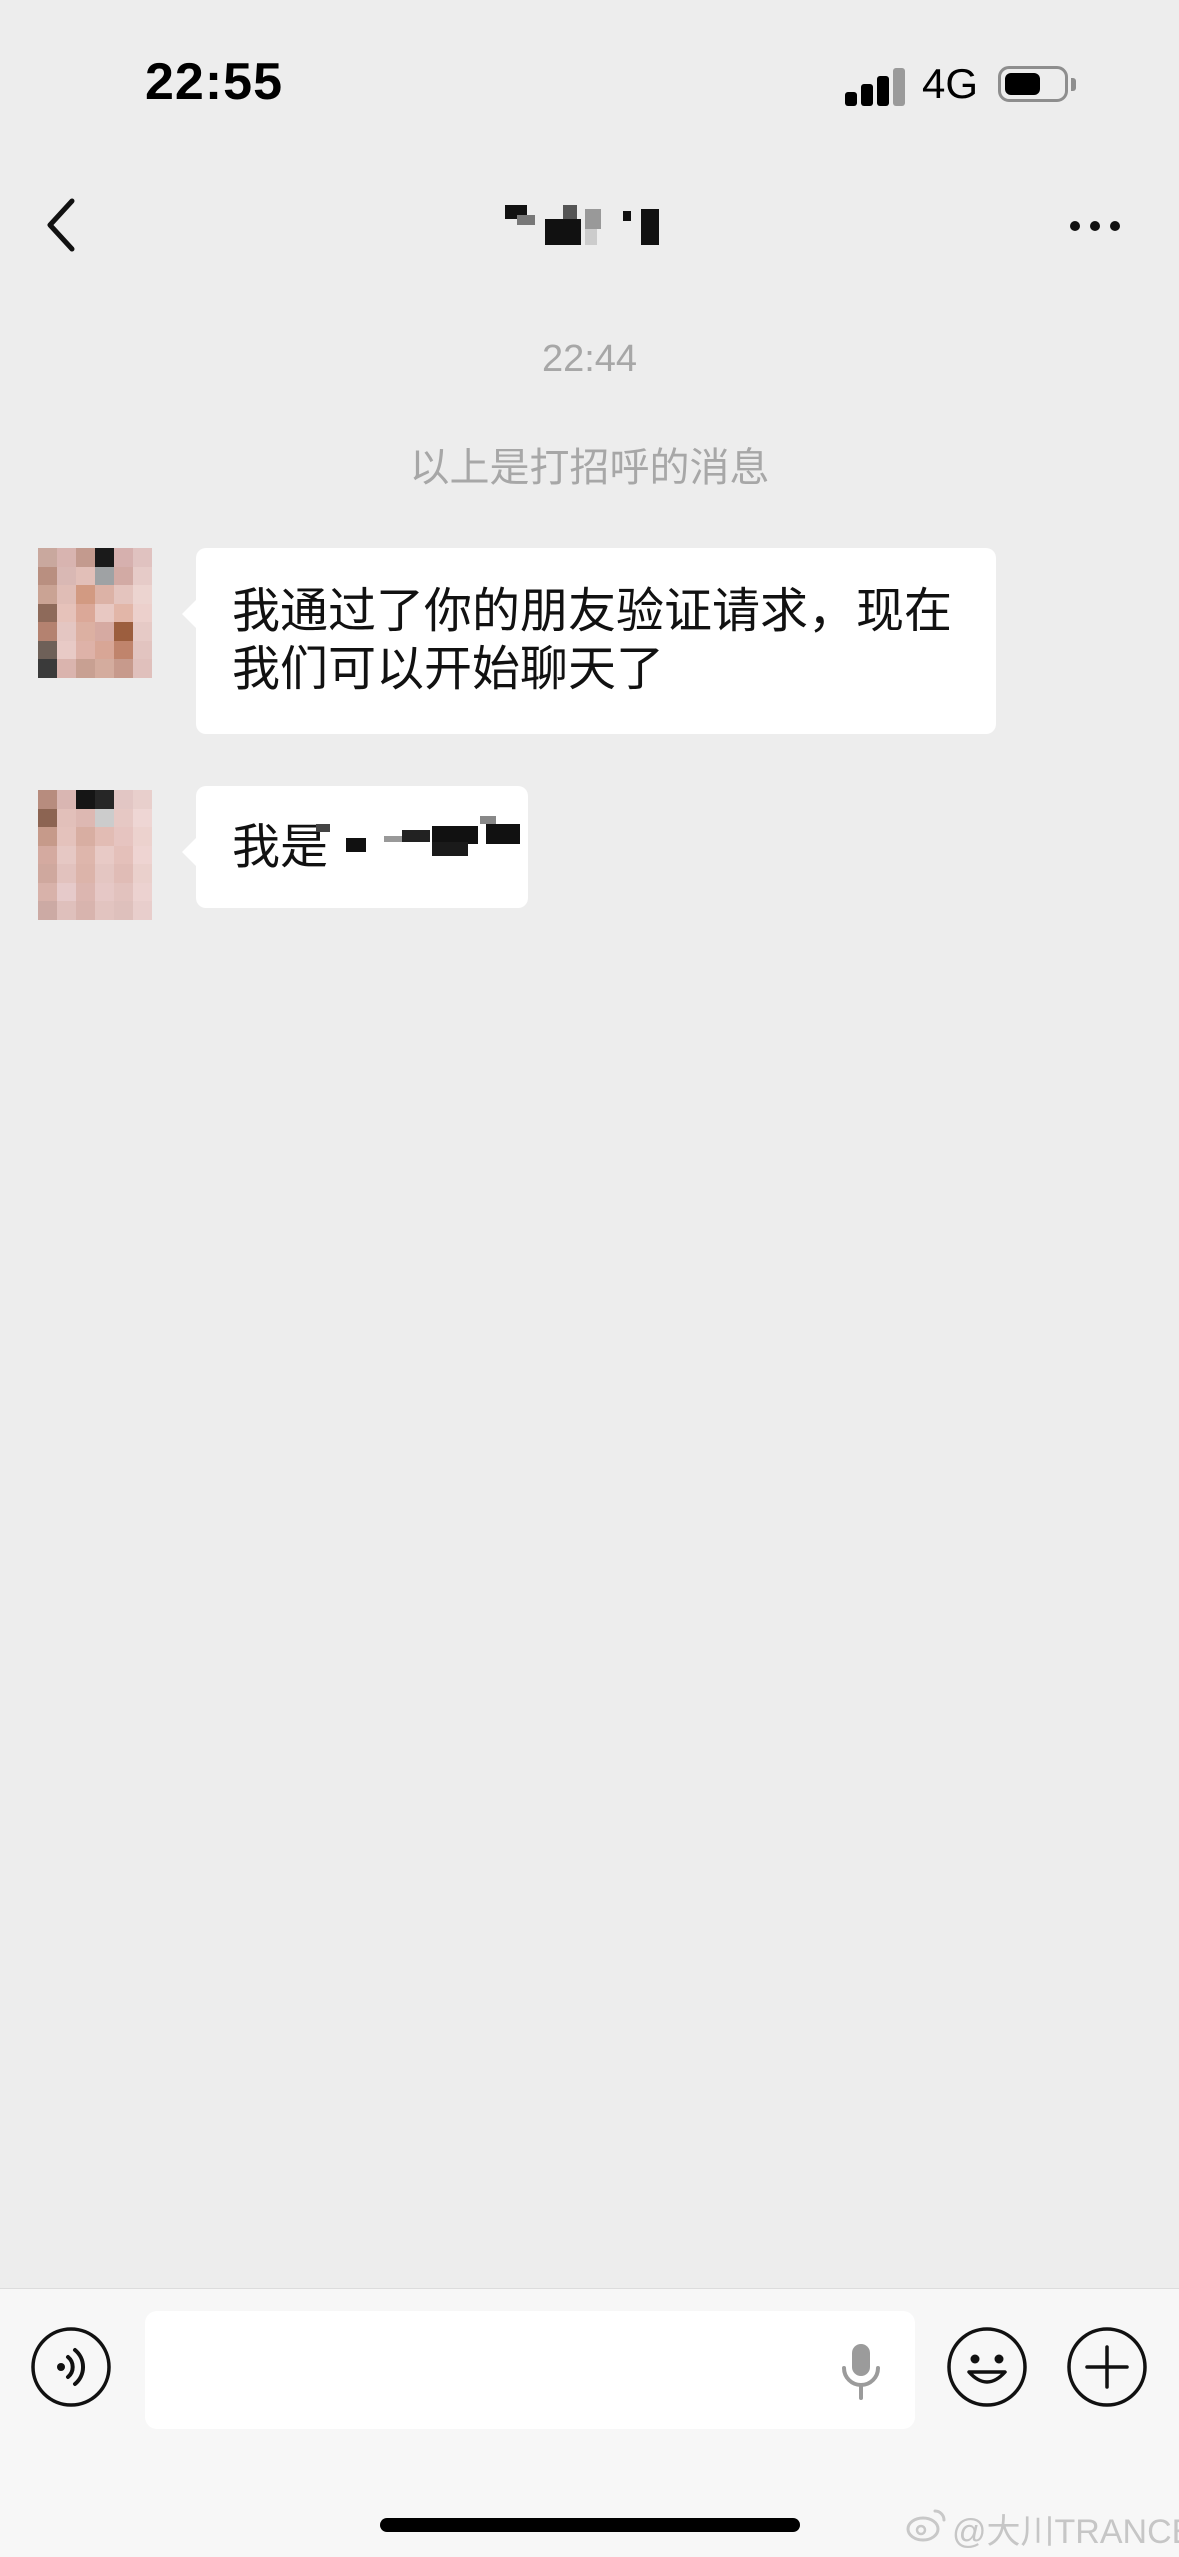 Image resolution: width=1179 pixels, height=2557 pixels. I want to click on chat-title-redacted, so click(585, 225).